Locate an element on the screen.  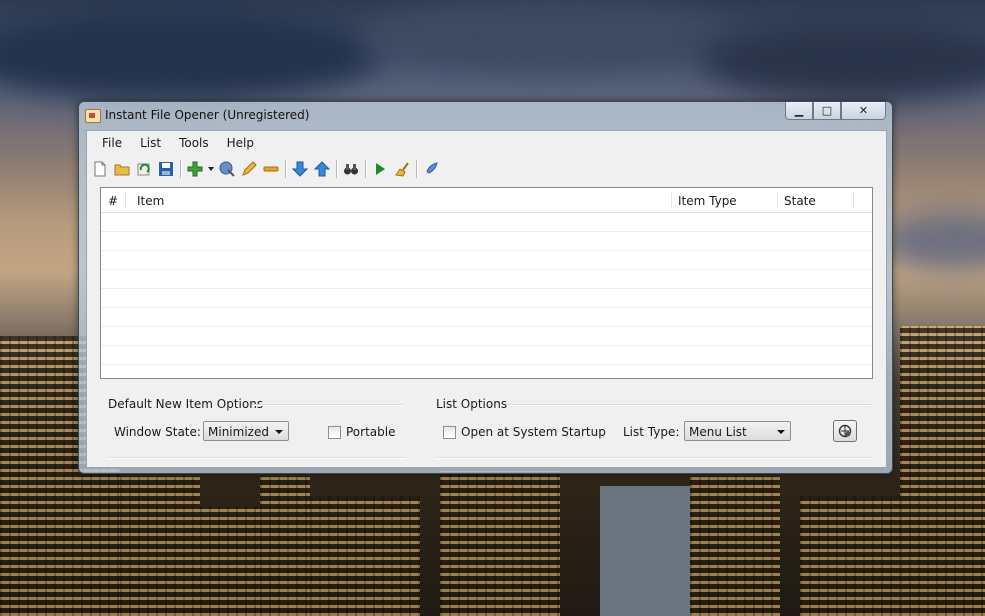
column-header-number: # is located at coordinates (113, 201).